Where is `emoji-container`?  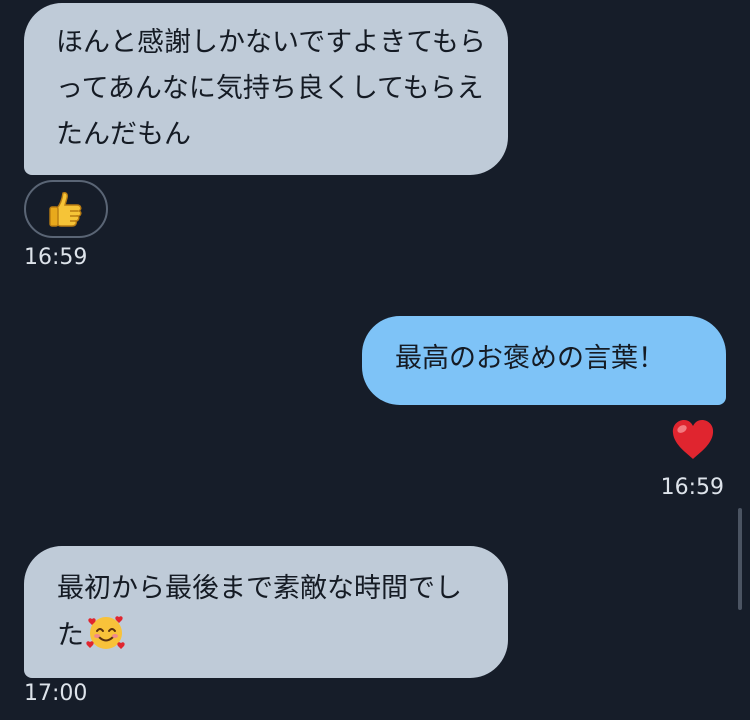 emoji-container is located at coordinates (106, 632).